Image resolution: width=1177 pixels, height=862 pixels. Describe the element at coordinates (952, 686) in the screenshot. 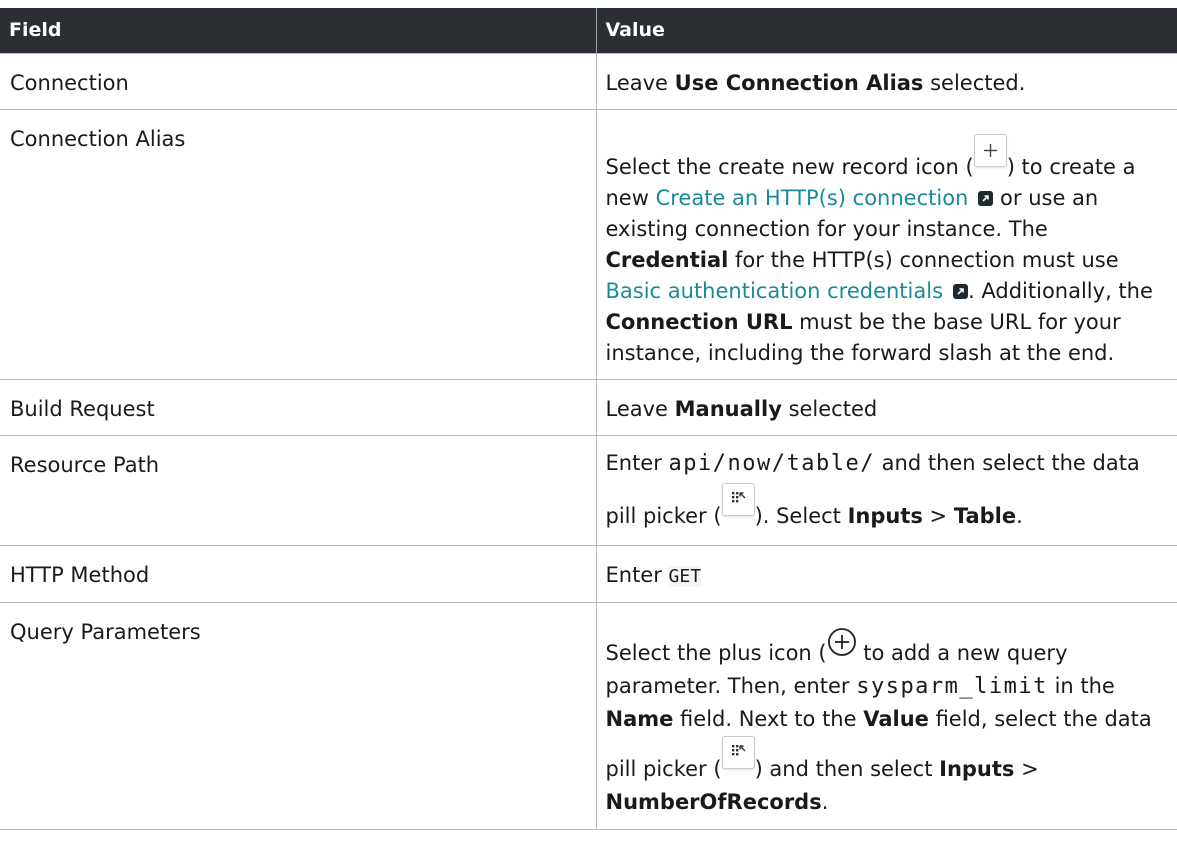

I see `code-text: sysparm_limit` at that location.